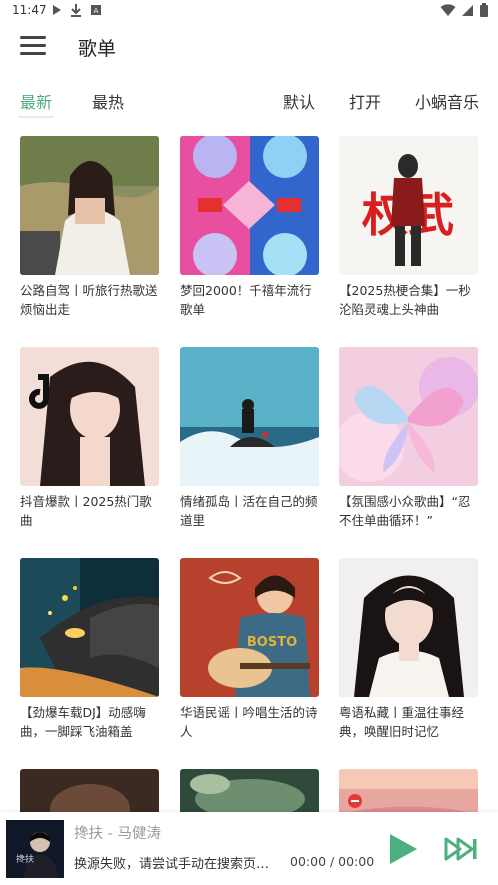 The height and width of the screenshot is (885, 498). What do you see at coordinates (447, 101) in the screenshot?
I see `xiaowo-music-button: 小蜗音乐` at bounding box center [447, 101].